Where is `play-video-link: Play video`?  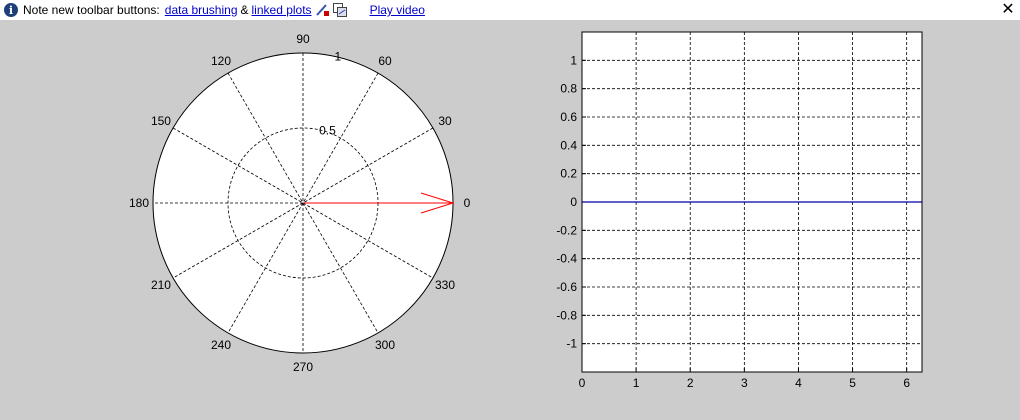
play-video-link: Play video is located at coordinates (397, 10).